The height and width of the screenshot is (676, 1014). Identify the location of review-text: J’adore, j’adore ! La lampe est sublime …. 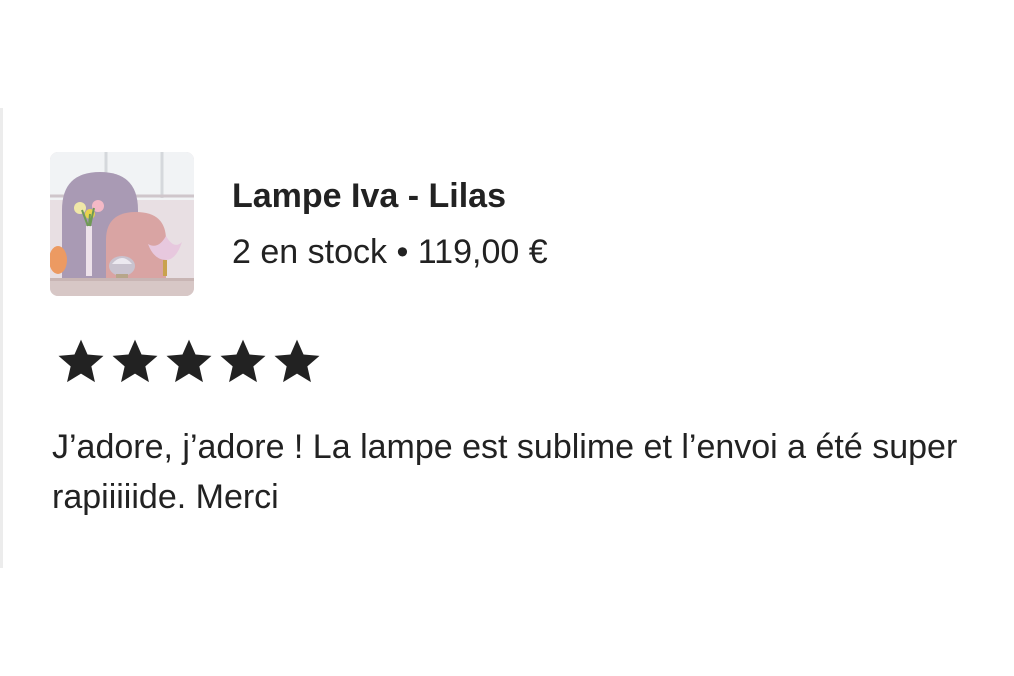
(505, 472).